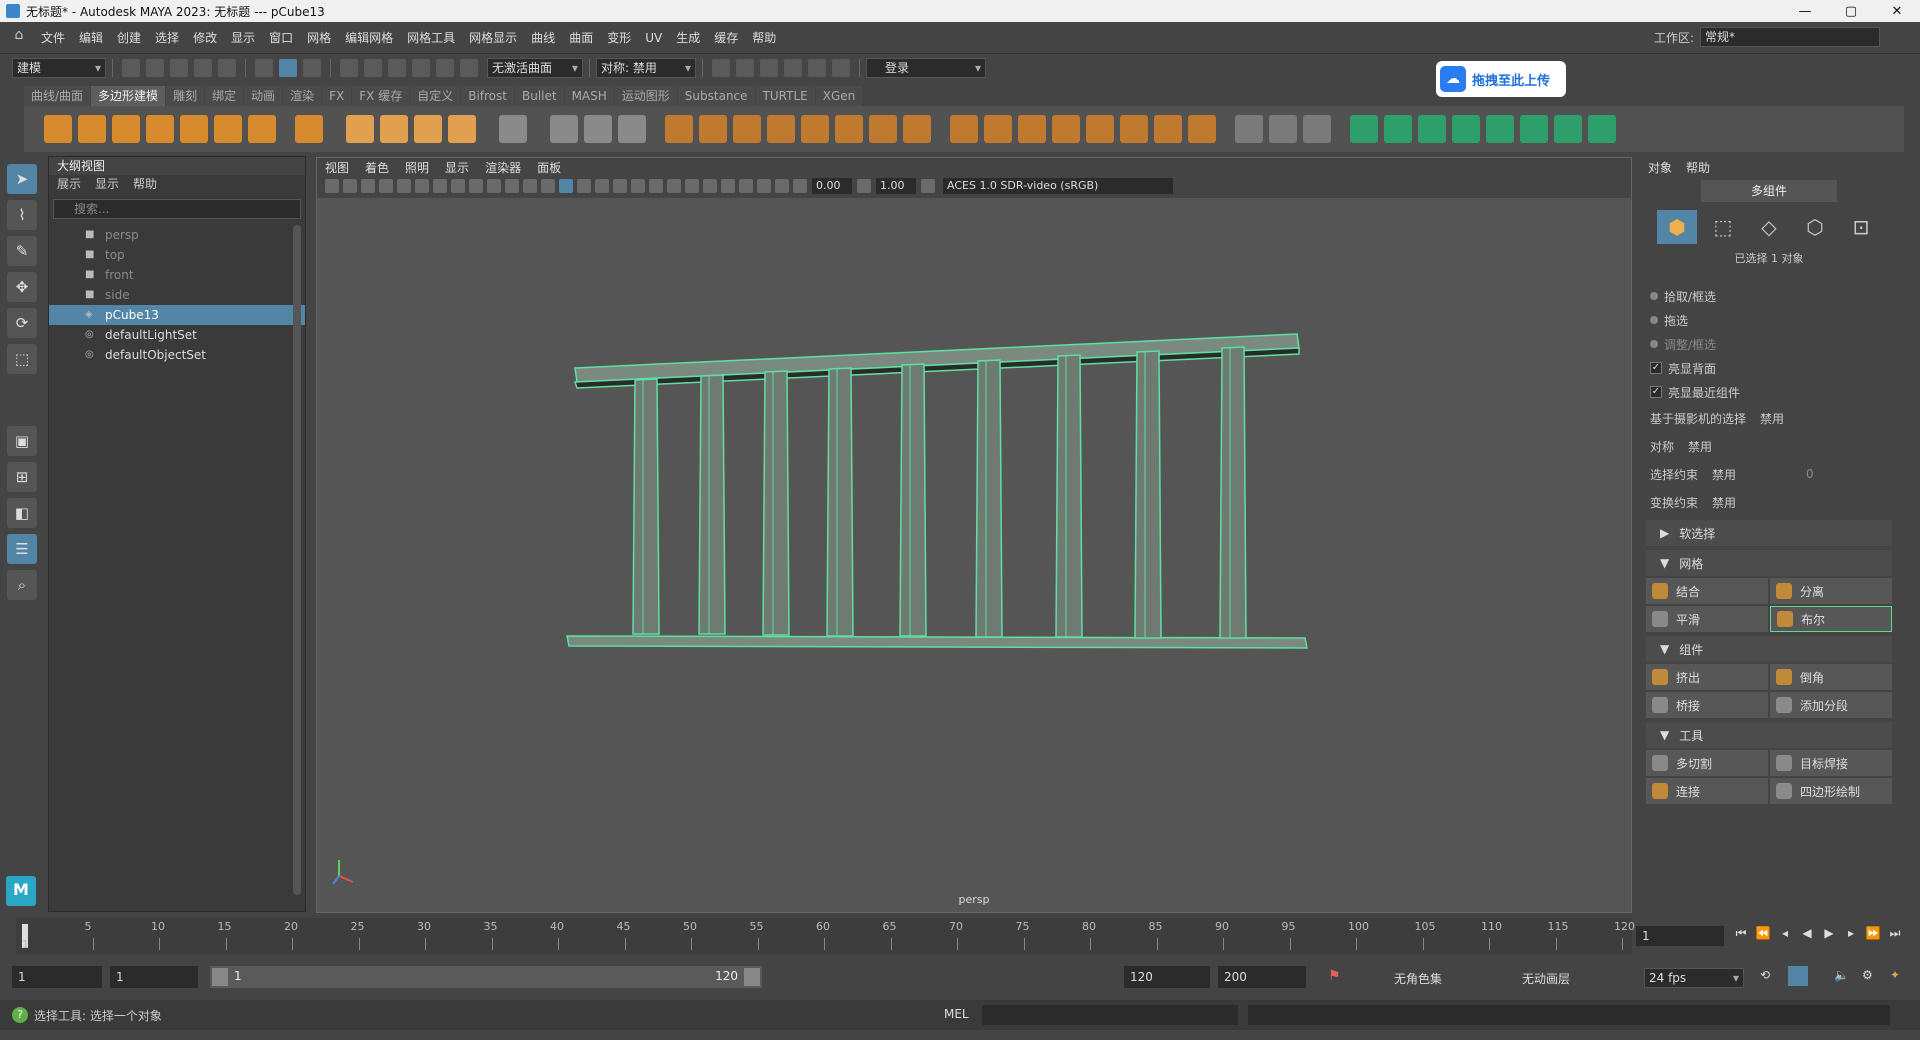 The height and width of the screenshot is (1040, 1920). I want to click on outliner-item-top: ■ top, so click(177, 255).